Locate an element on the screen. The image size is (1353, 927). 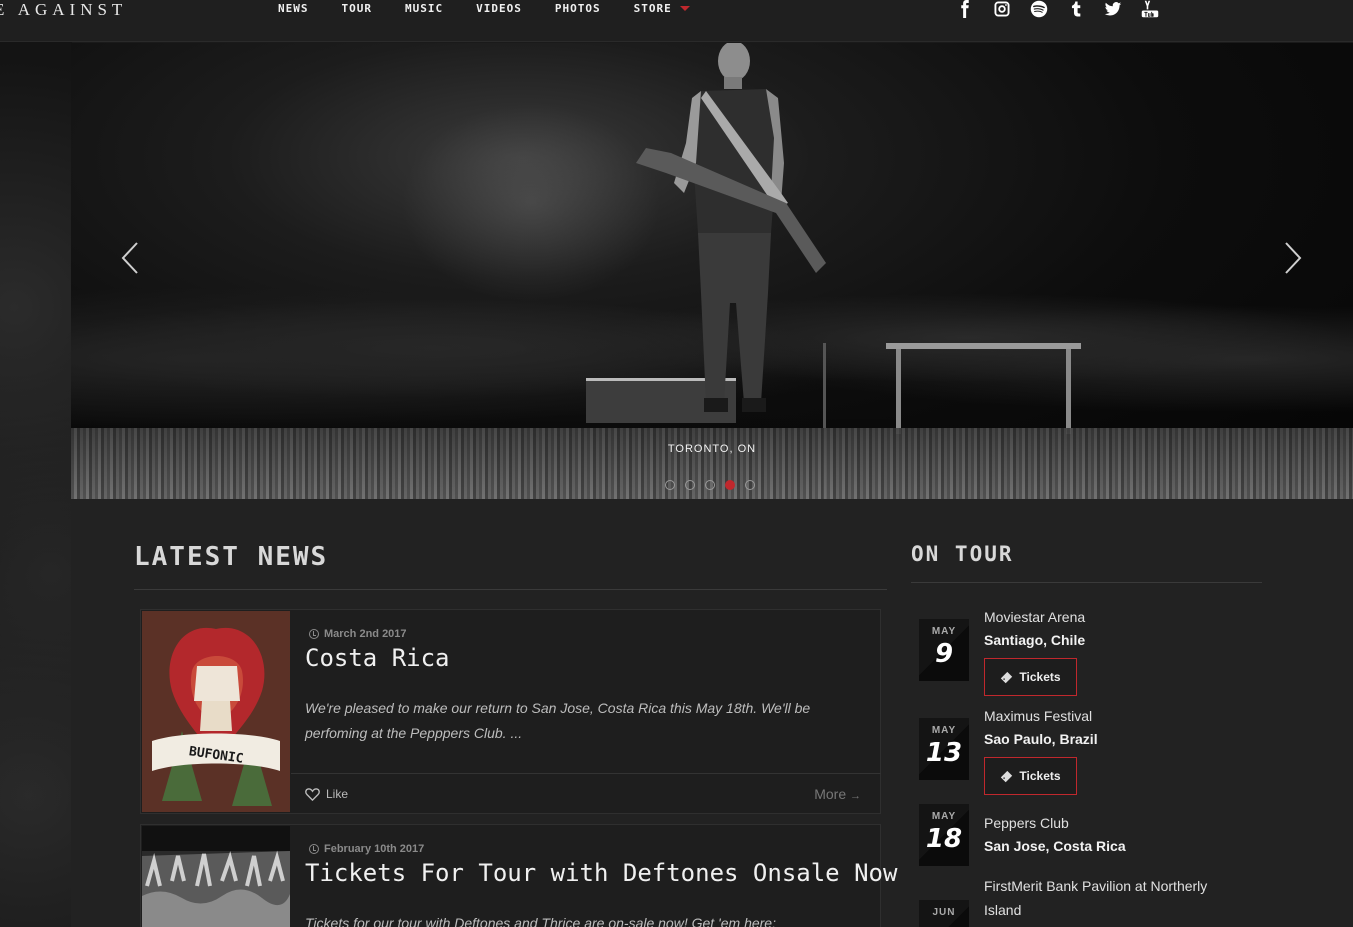
facebook-icon is located at coordinates (965, 9).